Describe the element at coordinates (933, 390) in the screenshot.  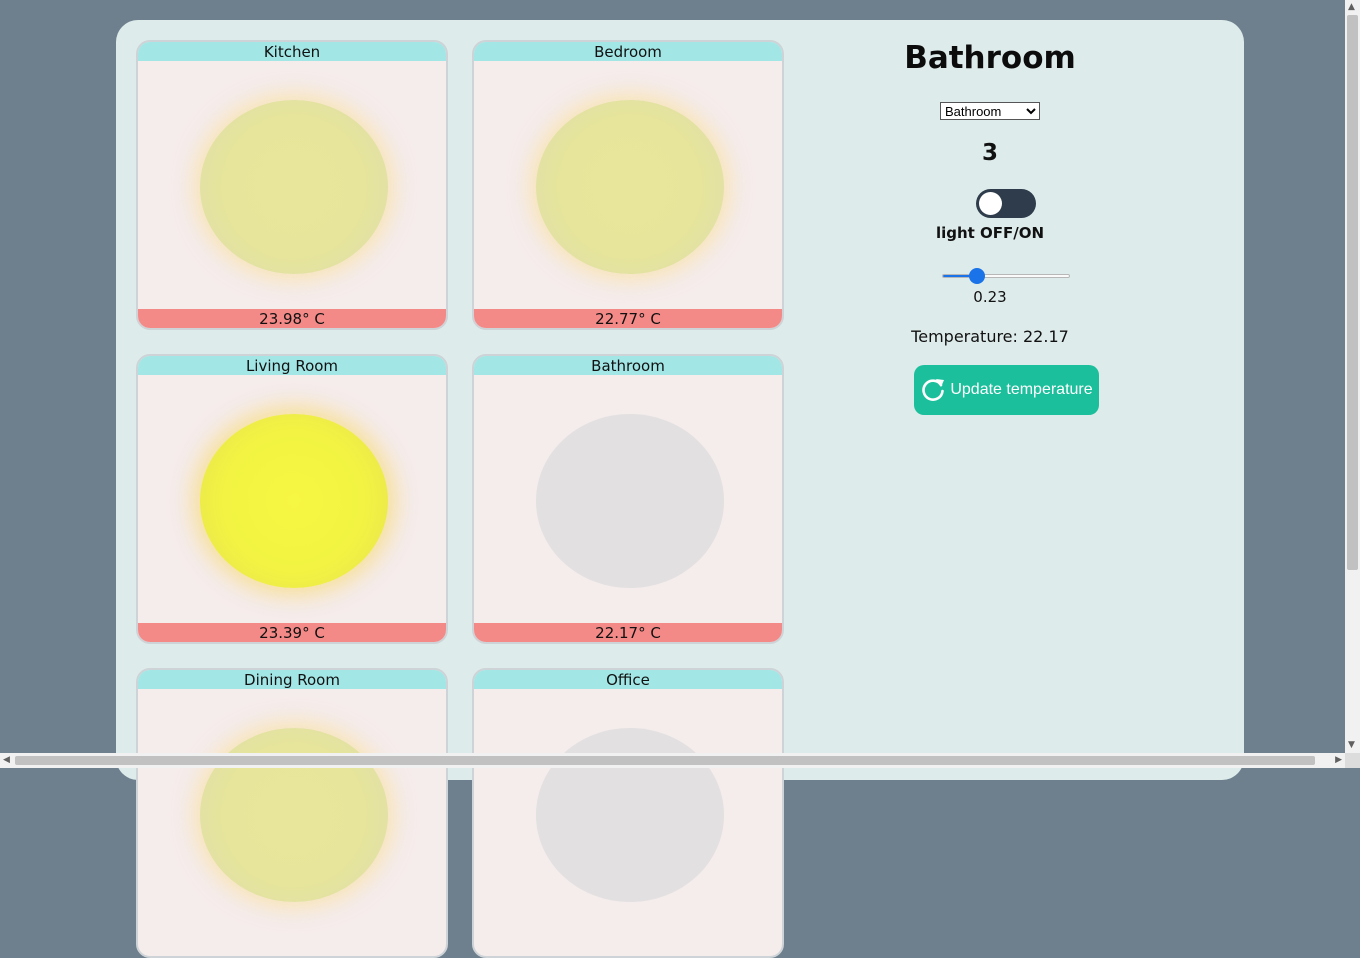
I see `refresh-icon` at that location.